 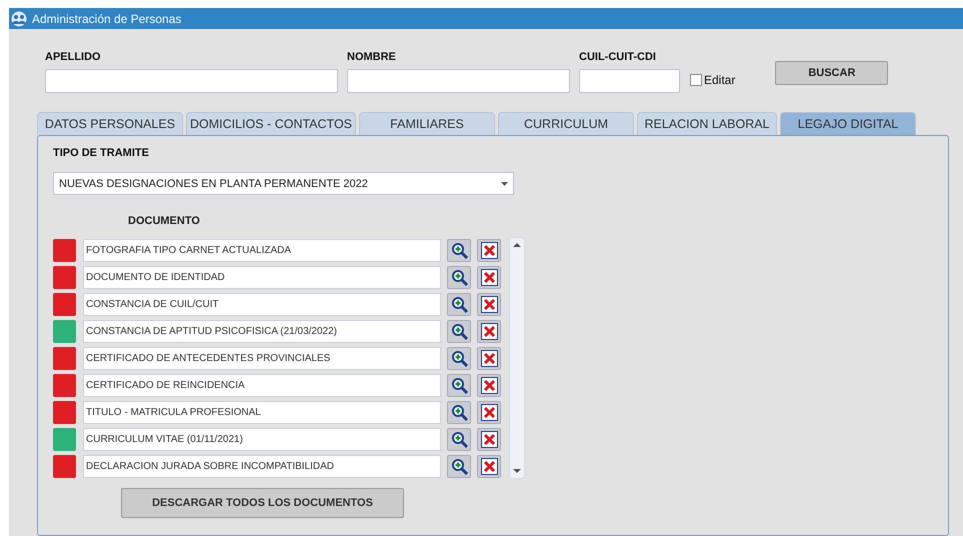 I want to click on field-label: CUIL-CUIT-CDI, so click(x=618, y=57).